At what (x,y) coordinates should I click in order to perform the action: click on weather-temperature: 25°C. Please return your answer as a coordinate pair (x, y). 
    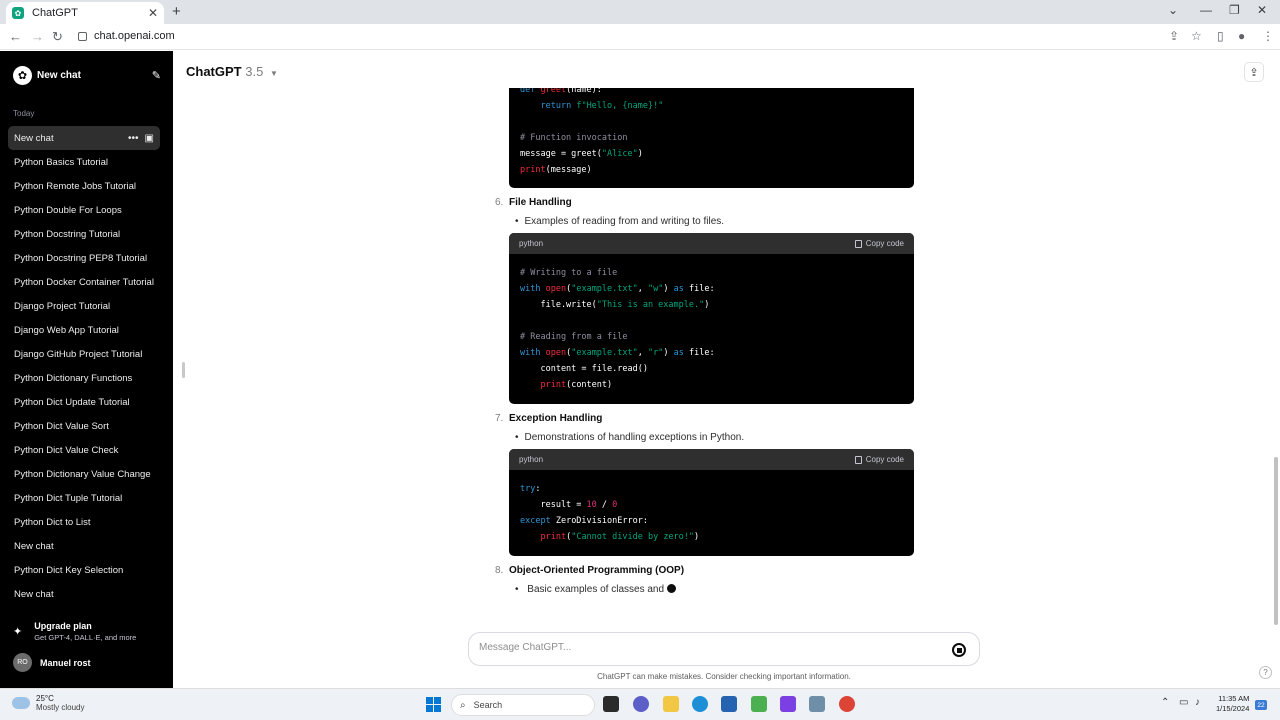
    Looking at the image, I should click on (45, 698).